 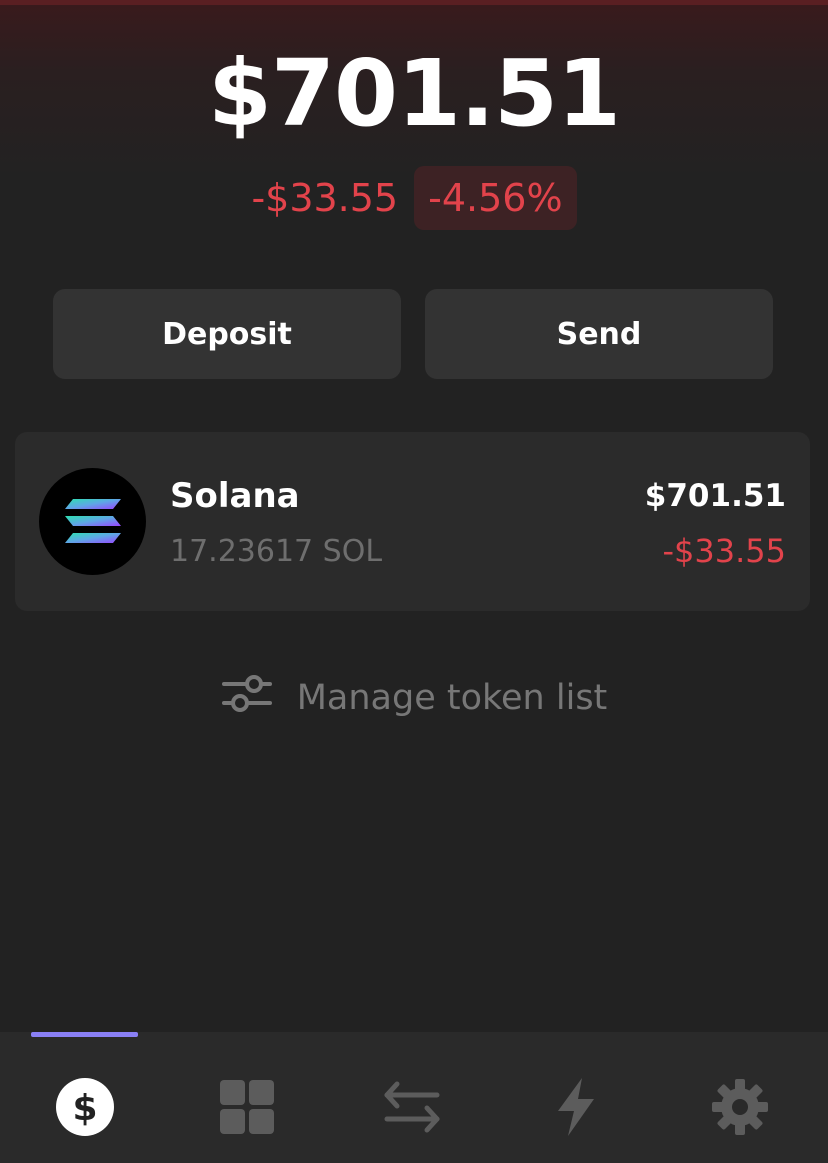 I want to click on swap-icon, so click(x=412, y=1107).